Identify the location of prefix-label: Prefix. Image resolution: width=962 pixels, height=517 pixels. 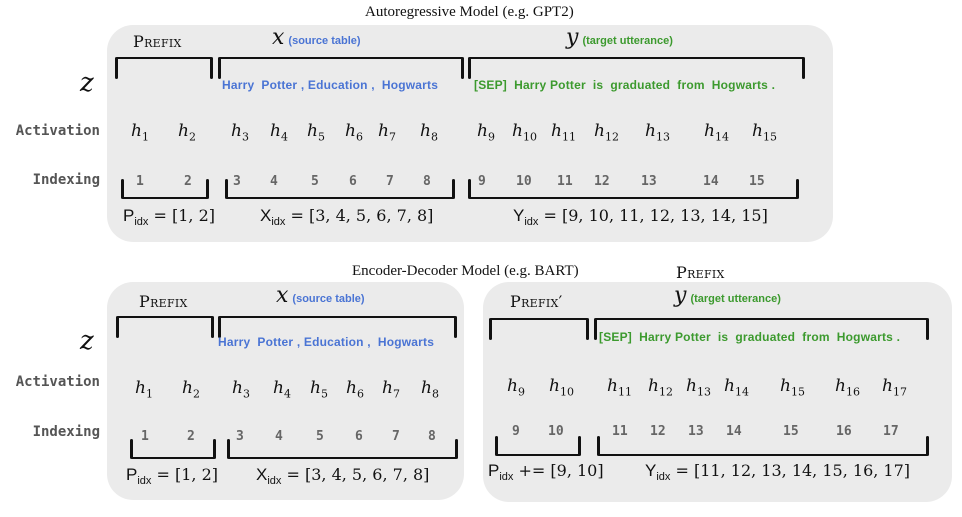
(157, 41).